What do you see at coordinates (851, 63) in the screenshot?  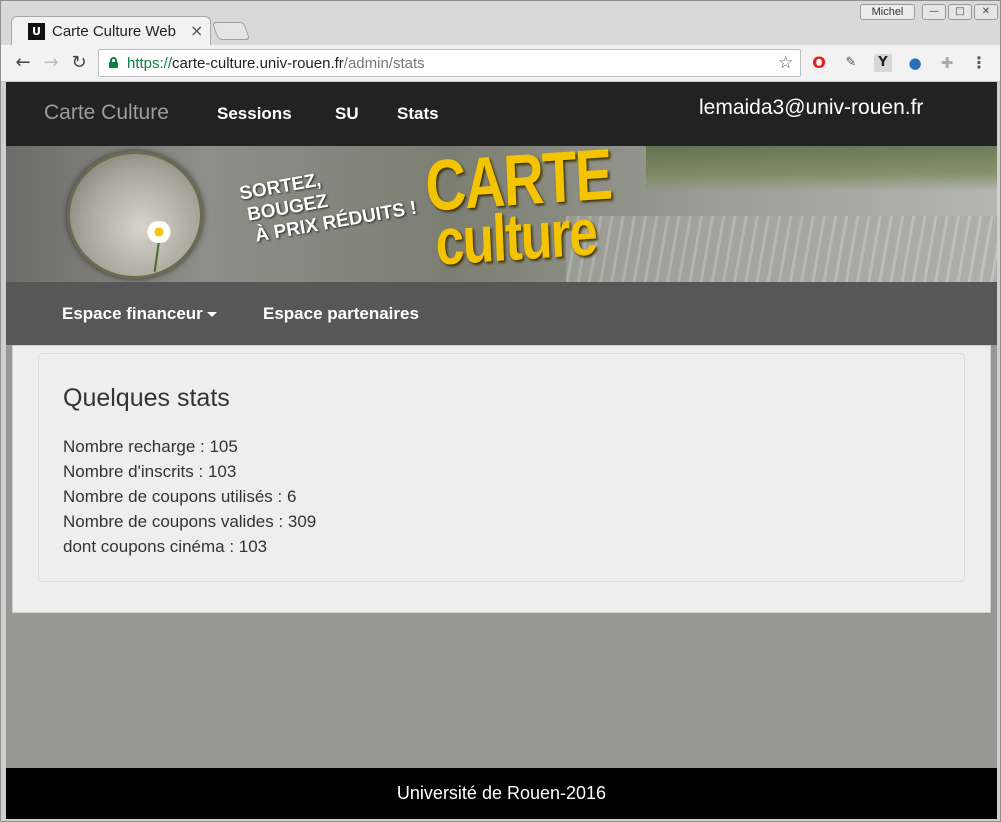 I see `eyedropper-extension-icon: ✎` at bounding box center [851, 63].